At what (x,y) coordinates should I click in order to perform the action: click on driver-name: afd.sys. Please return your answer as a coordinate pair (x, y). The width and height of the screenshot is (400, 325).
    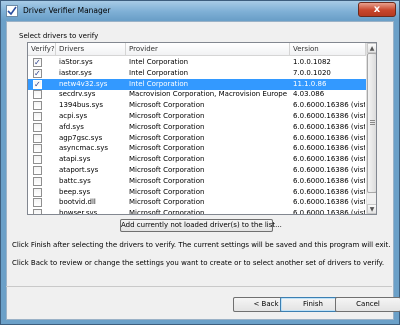
    Looking at the image, I should click on (71, 126).